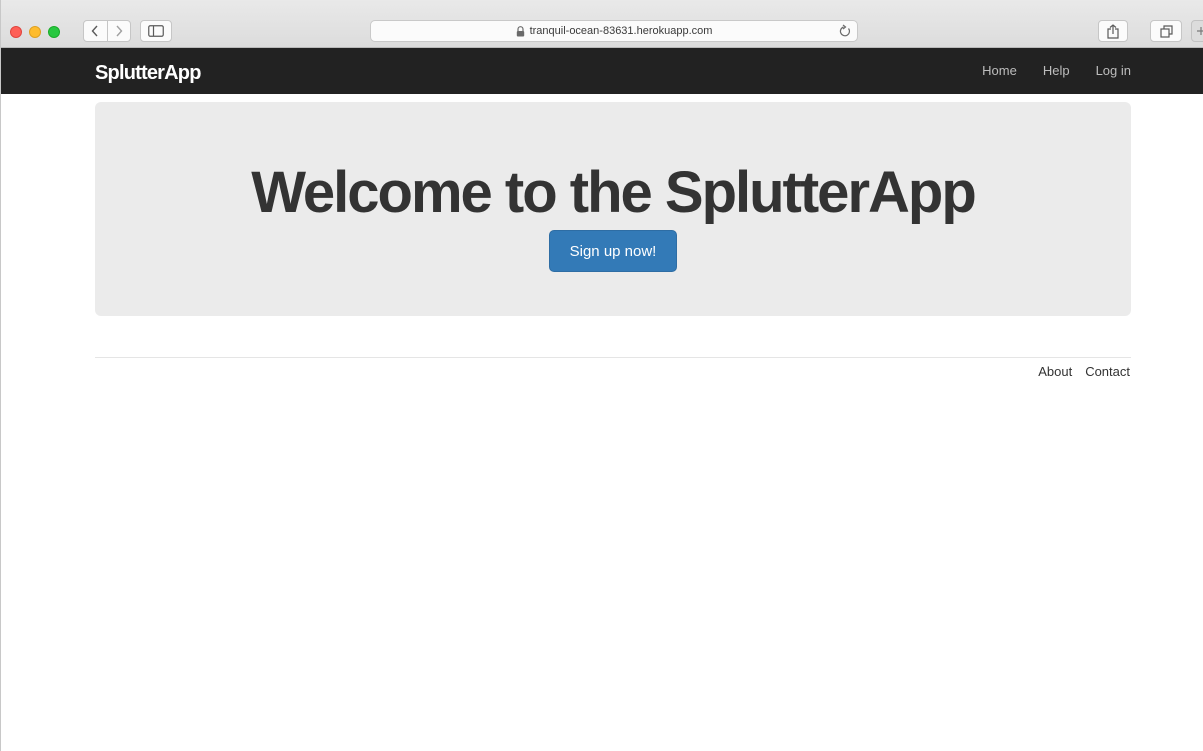  I want to click on close-window-button, so click(16, 32).